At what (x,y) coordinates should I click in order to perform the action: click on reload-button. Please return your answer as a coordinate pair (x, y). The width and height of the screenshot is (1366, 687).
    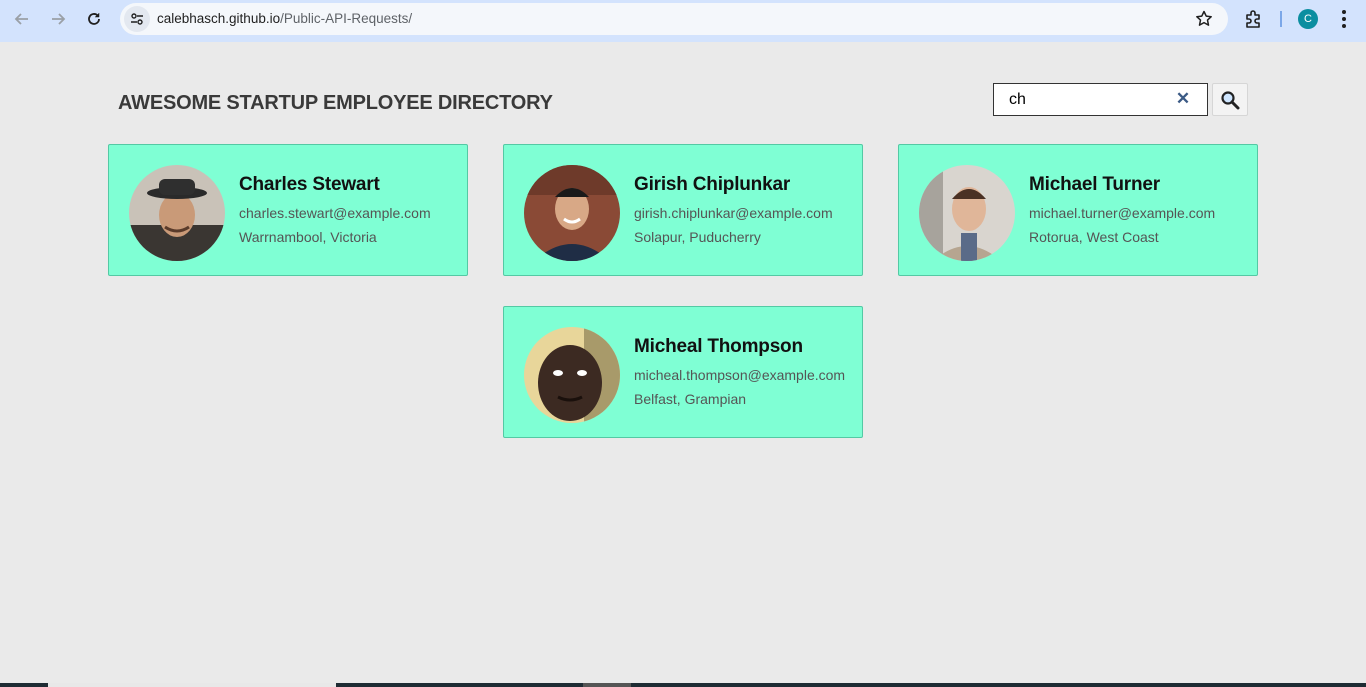
    Looking at the image, I should click on (94, 19).